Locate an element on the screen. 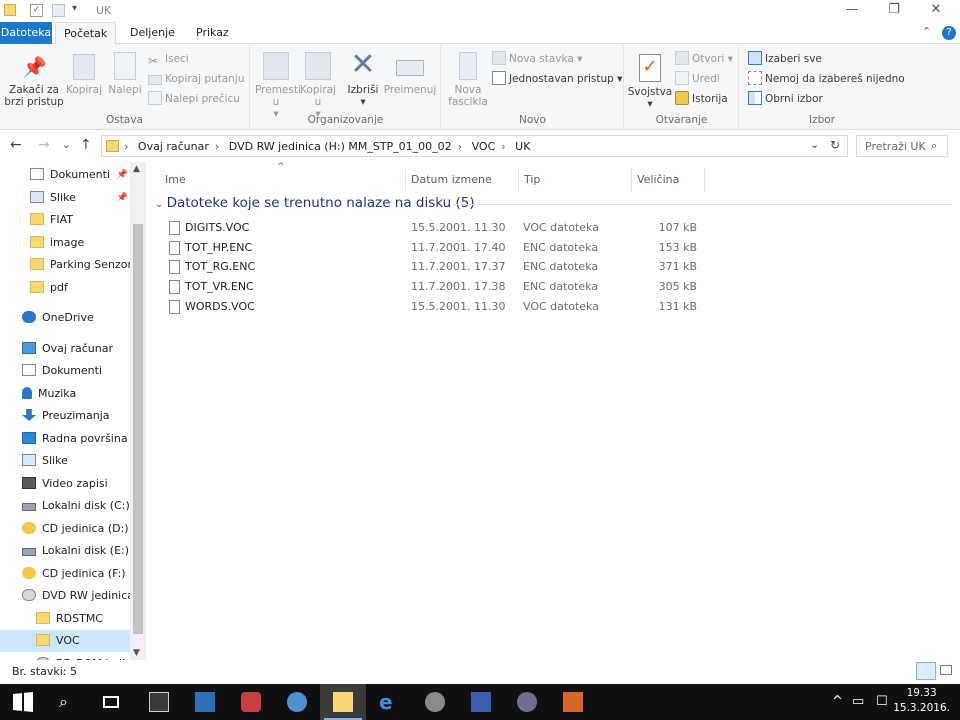 The height and width of the screenshot is (720, 960). action-center-icon: ☐ is located at coordinates (882, 701).